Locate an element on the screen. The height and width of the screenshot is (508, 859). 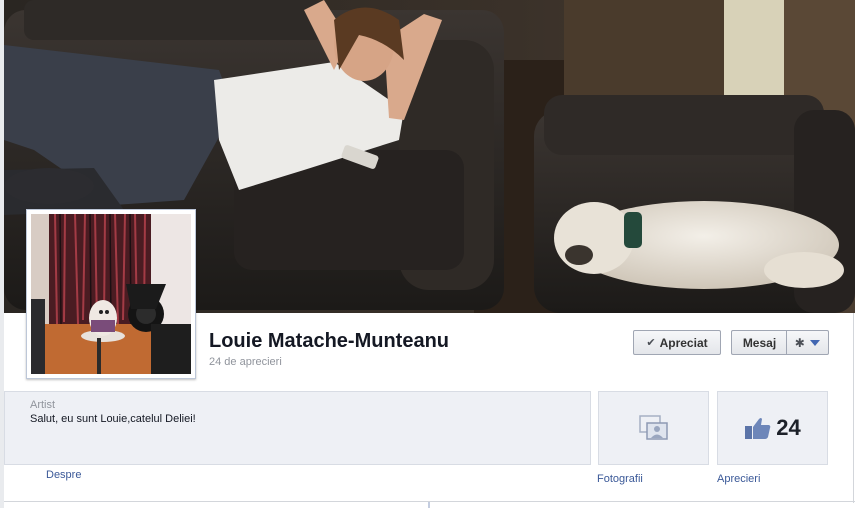
liked-button: ✔ Apreciat is located at coordinates (677, 342).